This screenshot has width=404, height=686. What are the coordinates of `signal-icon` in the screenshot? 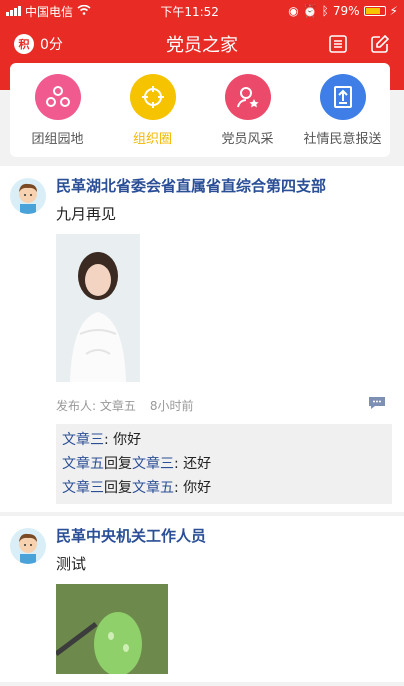 It's located at (13, 11).